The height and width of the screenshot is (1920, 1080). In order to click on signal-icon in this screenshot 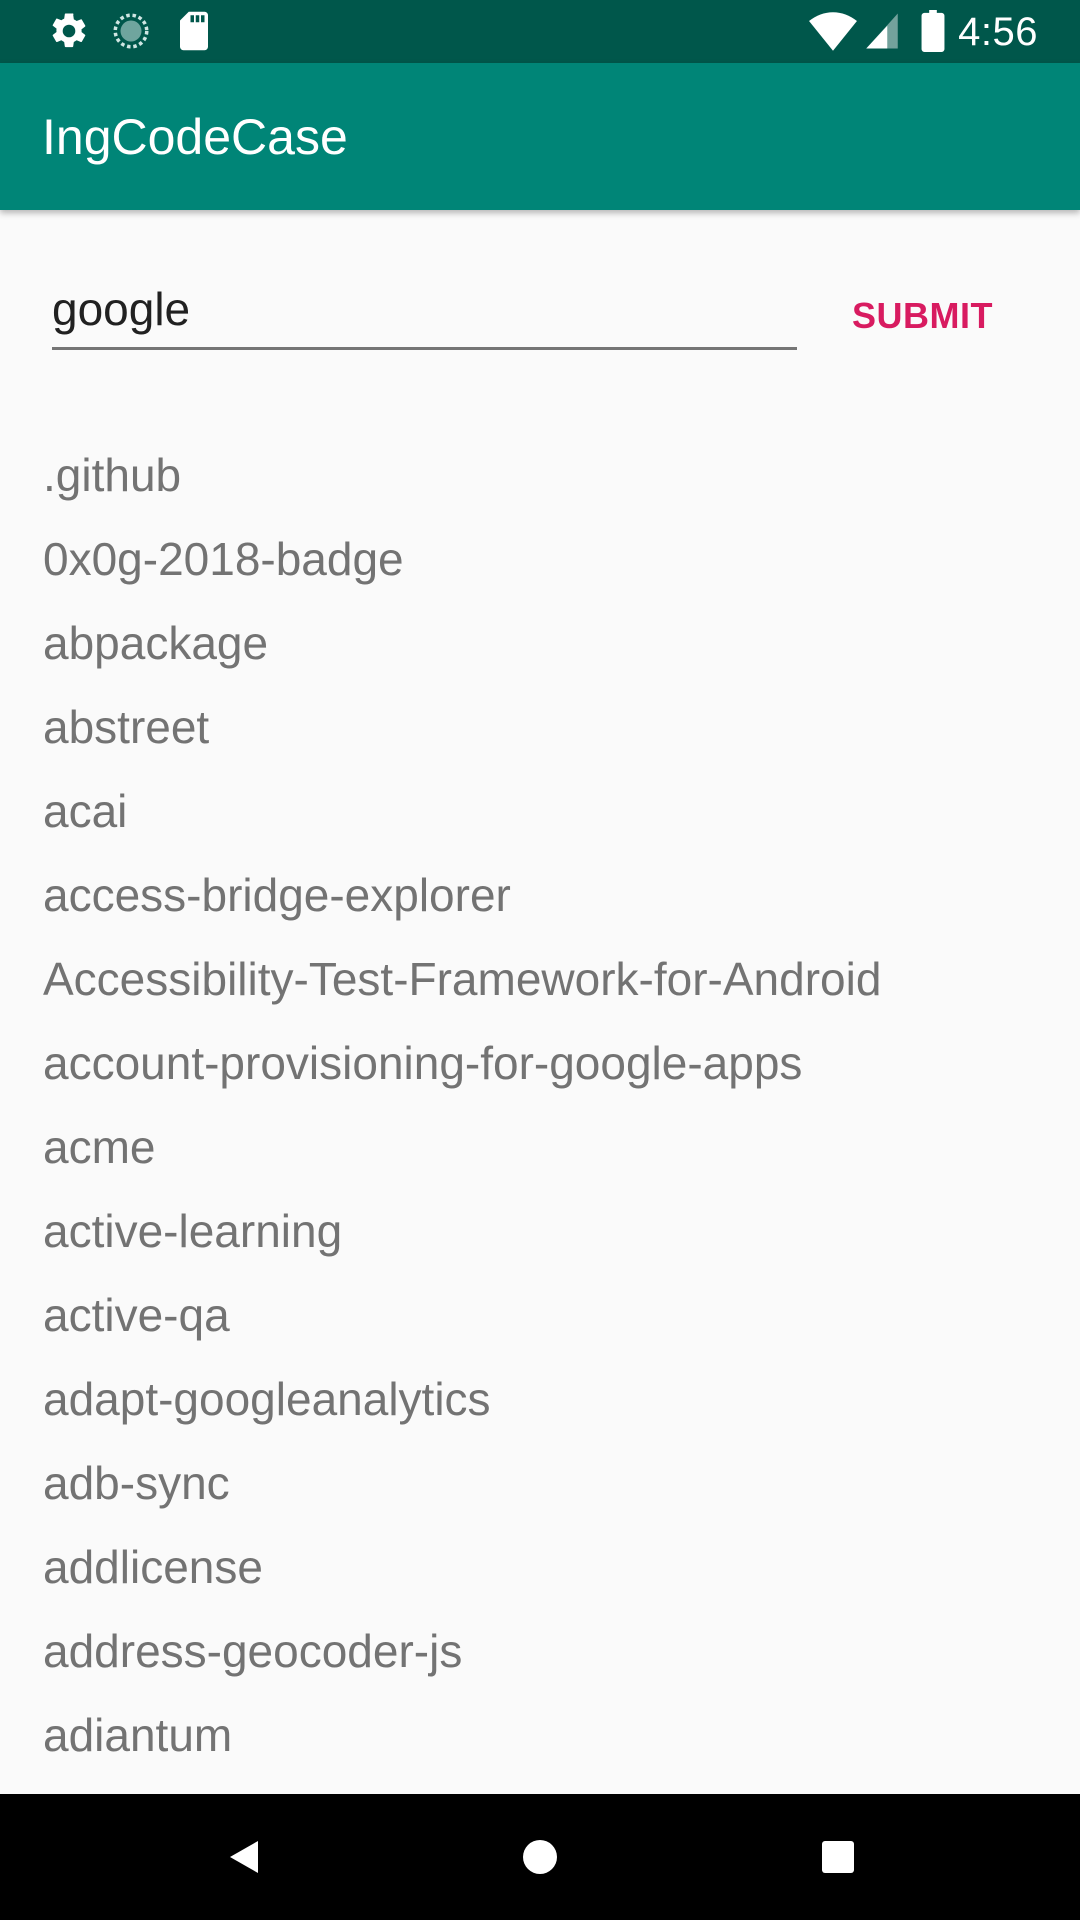, I will do `click(882, 31)`.